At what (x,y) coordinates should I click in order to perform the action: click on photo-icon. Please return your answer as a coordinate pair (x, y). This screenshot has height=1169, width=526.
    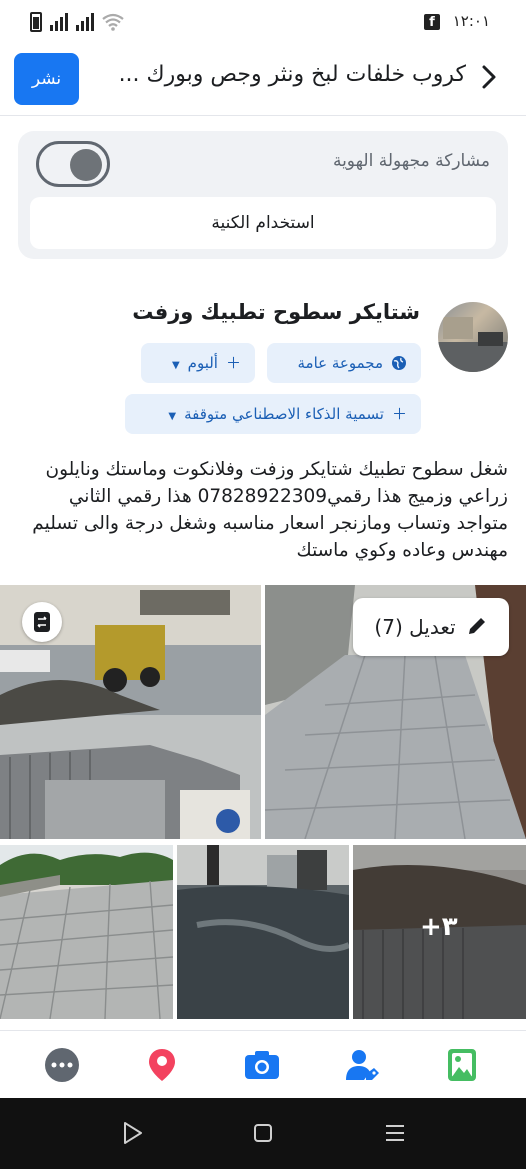
    Looking at the image, I should click on (462, 1065).